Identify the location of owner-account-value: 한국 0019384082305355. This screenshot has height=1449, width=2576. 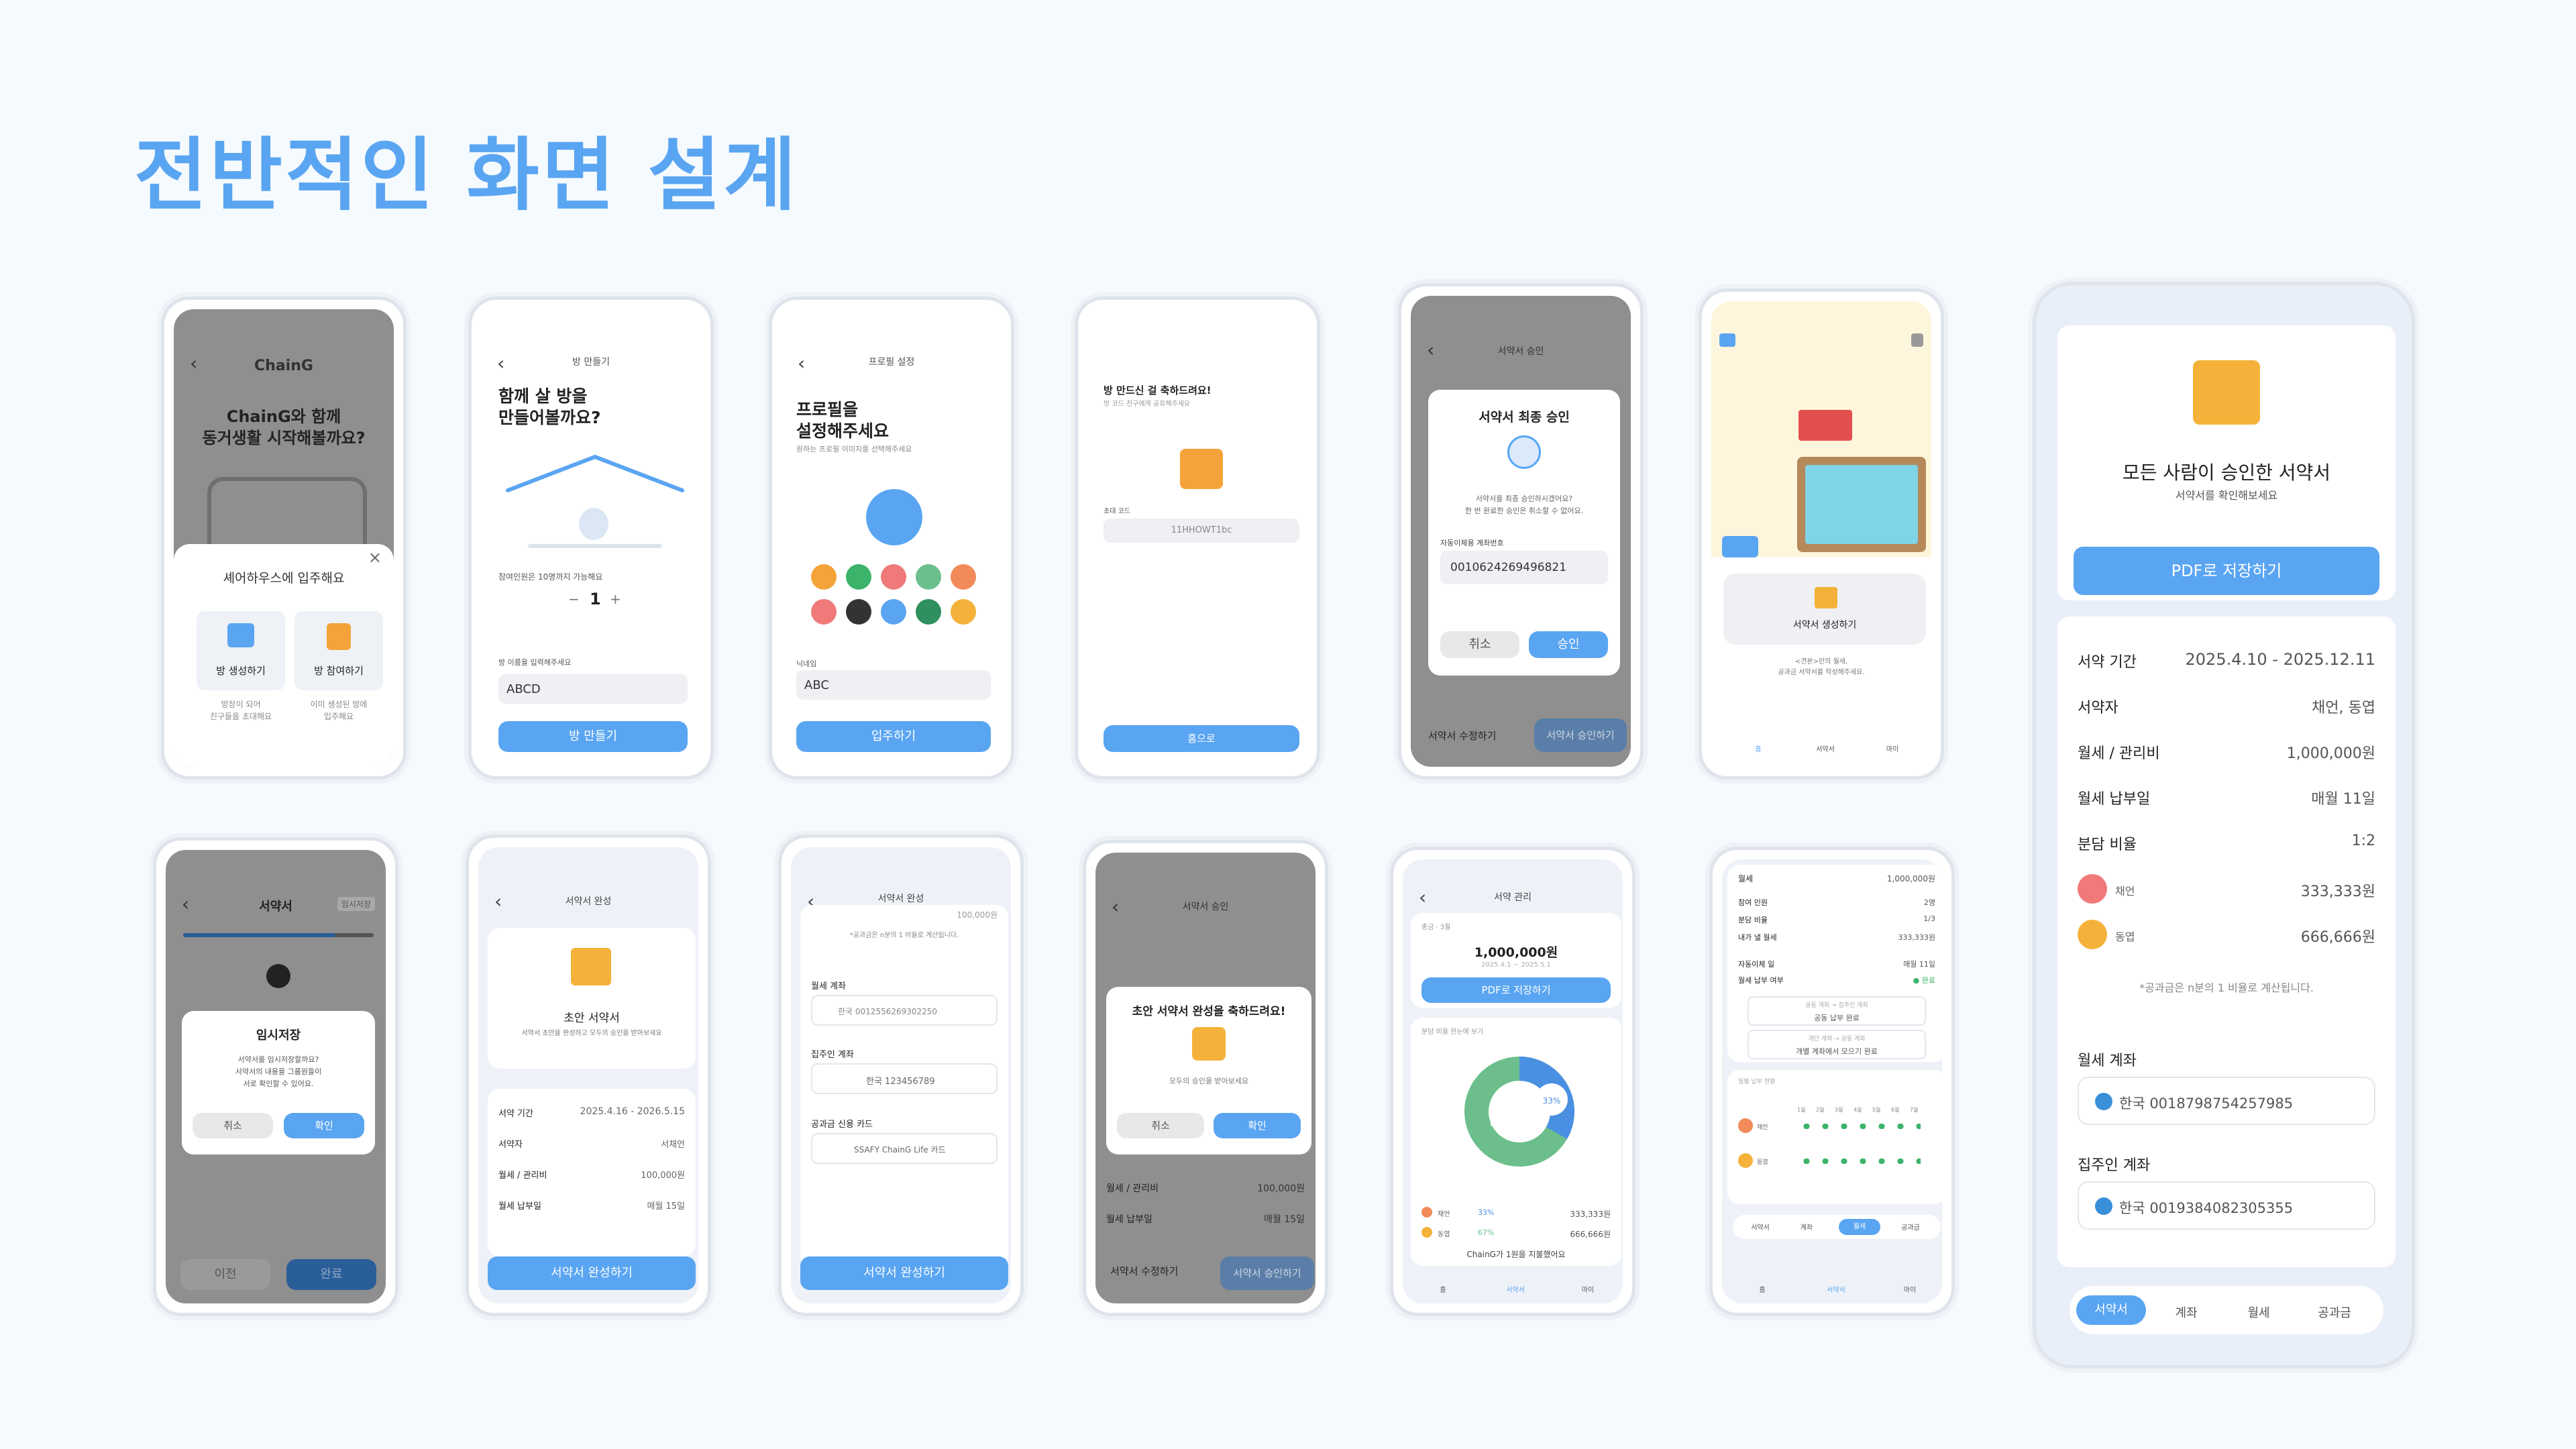
(2206, 1208).